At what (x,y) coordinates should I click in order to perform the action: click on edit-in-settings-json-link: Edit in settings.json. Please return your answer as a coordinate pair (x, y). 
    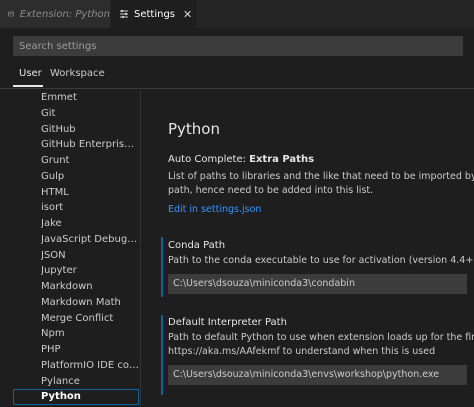
    Looking at the image, I should click on (214, 209).